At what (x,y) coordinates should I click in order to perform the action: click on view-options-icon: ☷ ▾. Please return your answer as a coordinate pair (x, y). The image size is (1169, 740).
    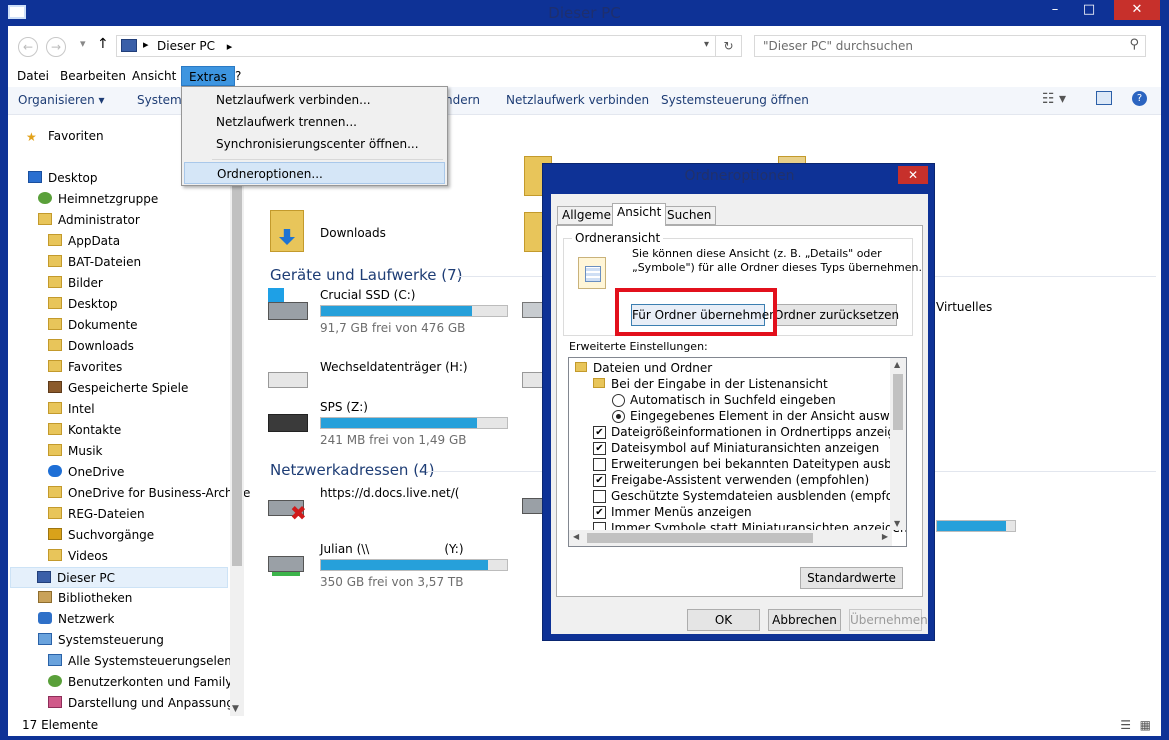
    Looking at the image, I should click on (1054, 99).